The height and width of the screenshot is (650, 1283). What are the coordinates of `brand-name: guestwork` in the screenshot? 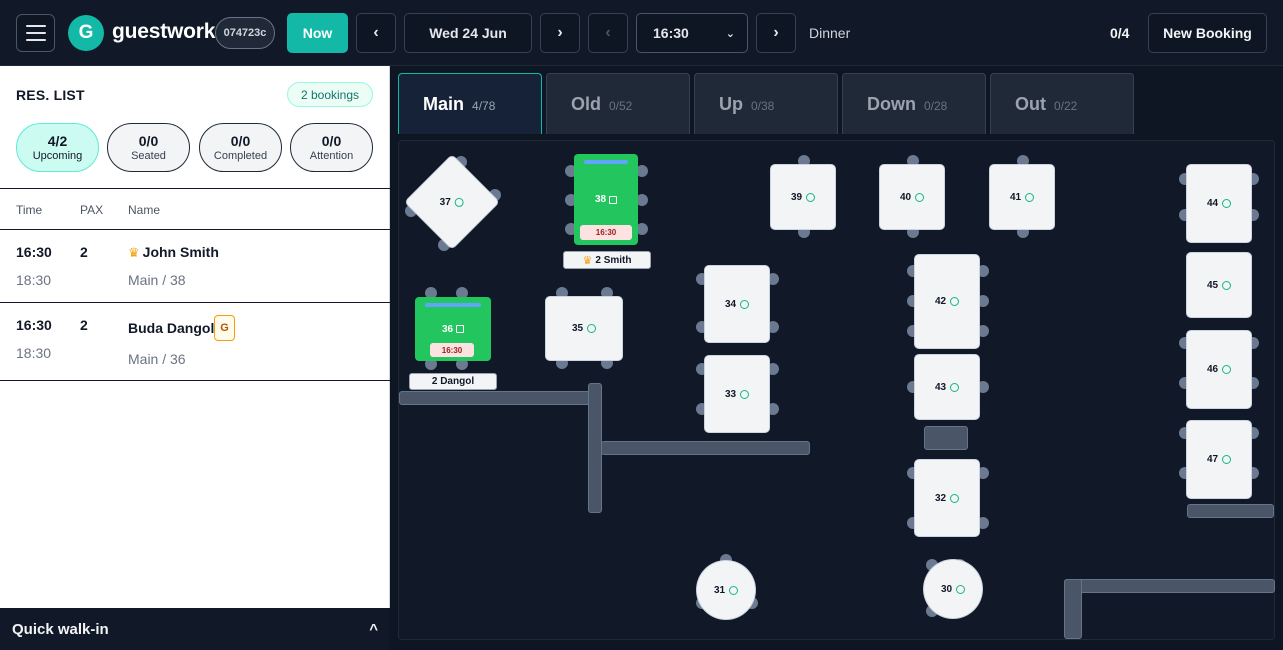 It's located at (164, 31).